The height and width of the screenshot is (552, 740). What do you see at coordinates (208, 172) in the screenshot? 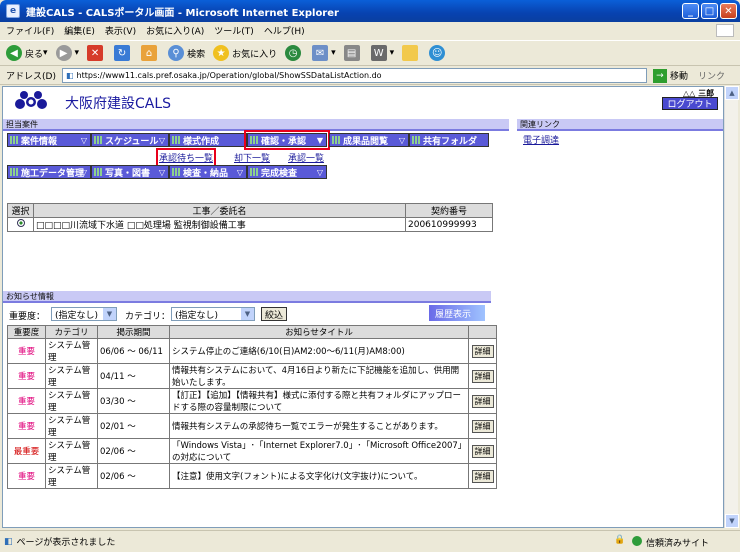
I see `nav-inspection-delivery: 検査・納品 ▽` at bounding box center [208, 172].